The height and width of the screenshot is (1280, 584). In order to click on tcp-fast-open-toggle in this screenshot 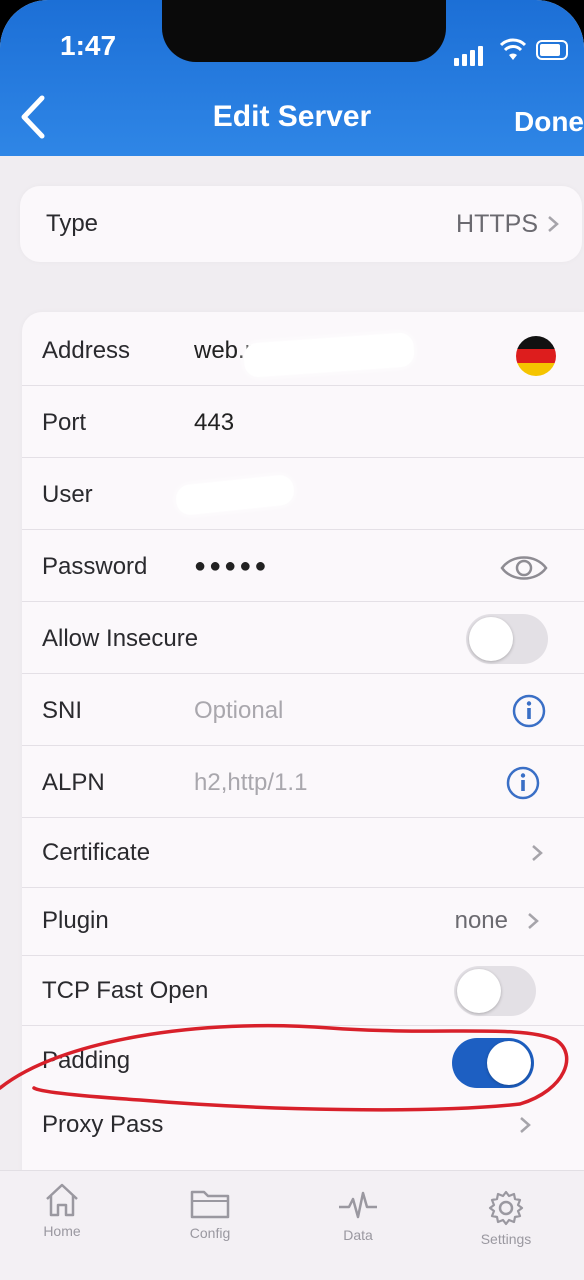, I will do `click(495, 991)`.